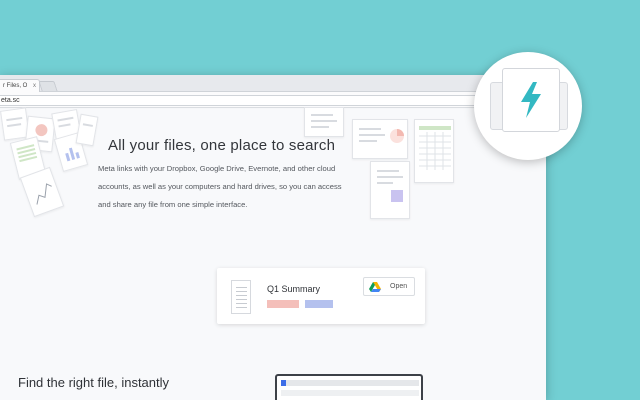  Describe the element at coordinates (349, 387) in the screenshot. I see `preview-screenshot` at that location.